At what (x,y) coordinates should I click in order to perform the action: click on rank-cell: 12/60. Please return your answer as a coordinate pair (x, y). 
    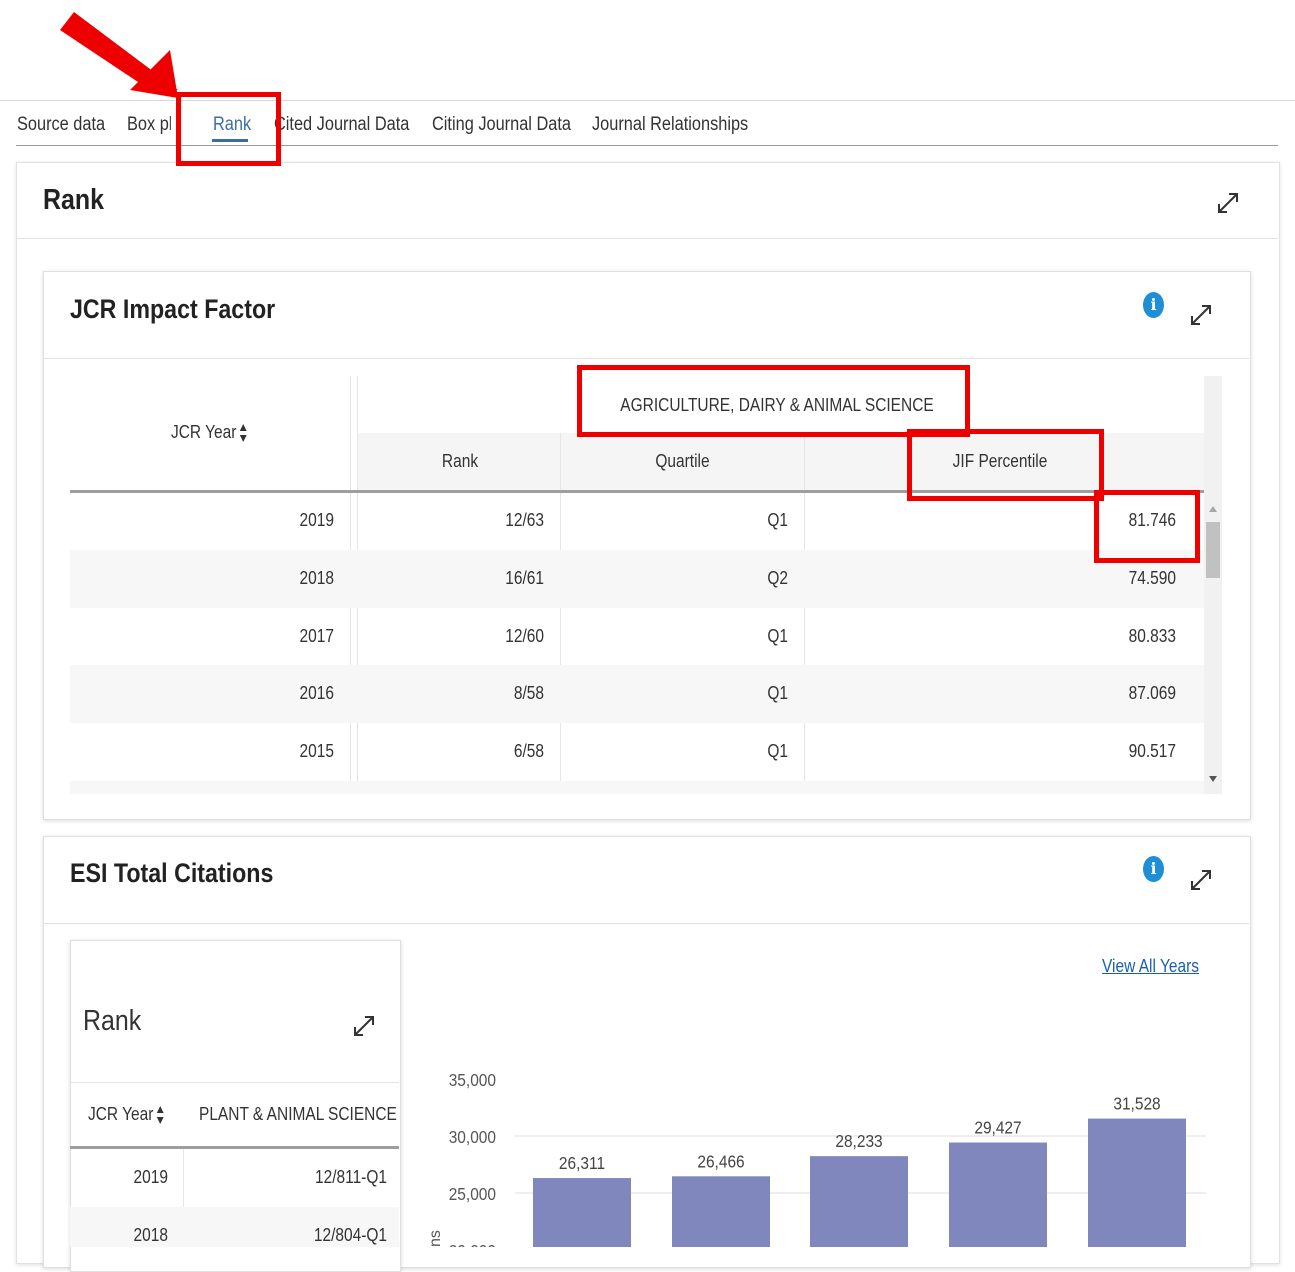
    Looking at the image, I should click on (524, 636).